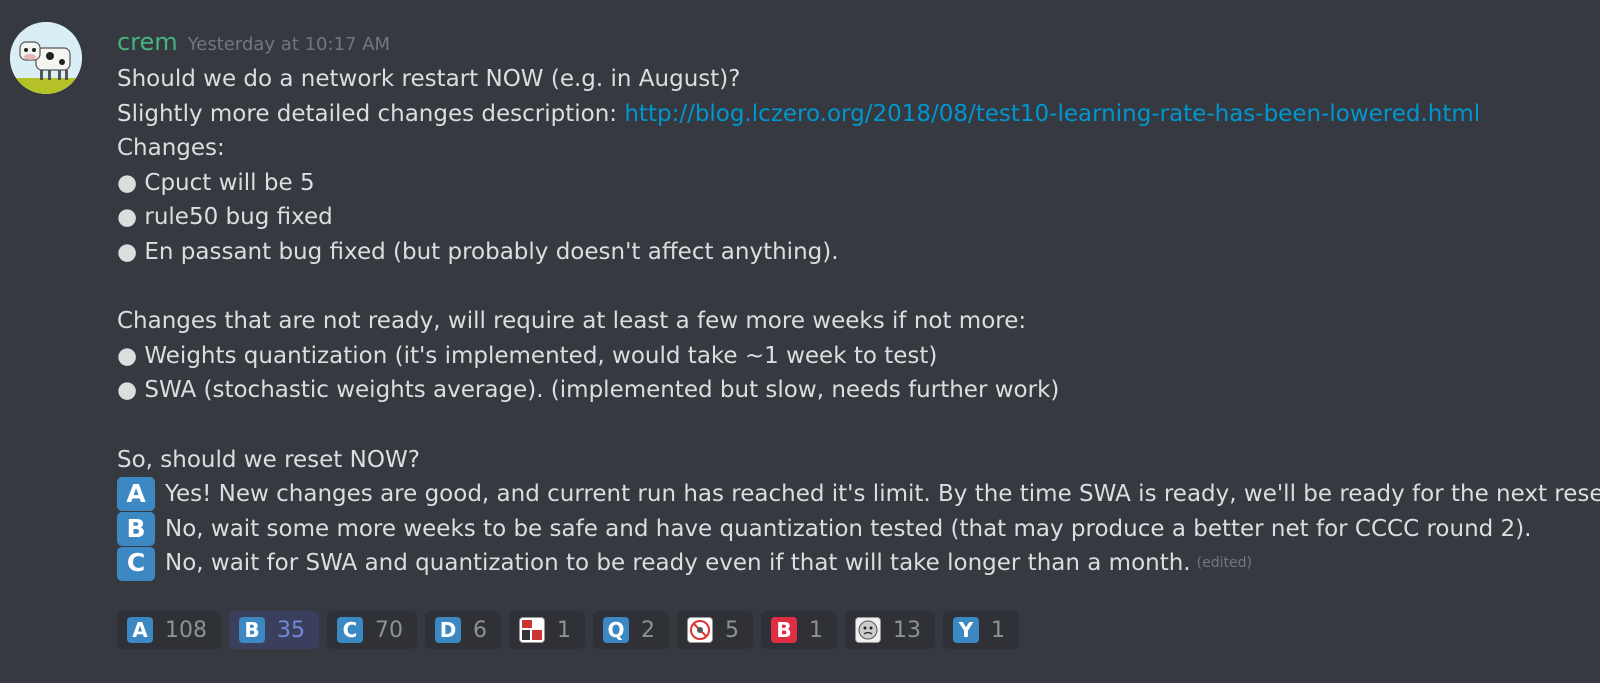  Describe the element at coordinates (784, 630) in the screenshot. I see `red-b-button-icon: B` at that location.